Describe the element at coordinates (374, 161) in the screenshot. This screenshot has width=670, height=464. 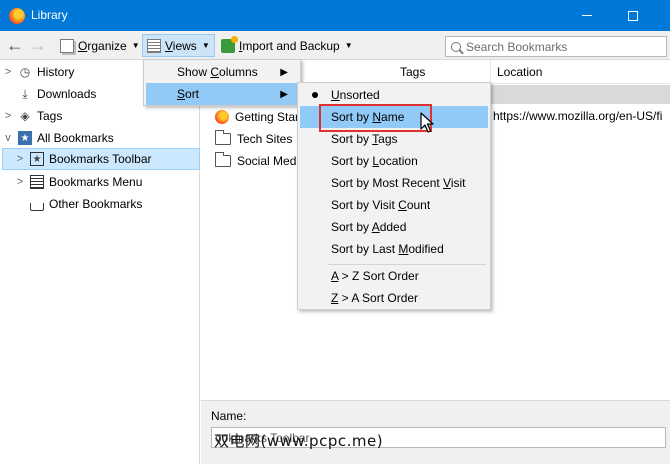
I see `menu-item-label: Sort by Location` at that location.